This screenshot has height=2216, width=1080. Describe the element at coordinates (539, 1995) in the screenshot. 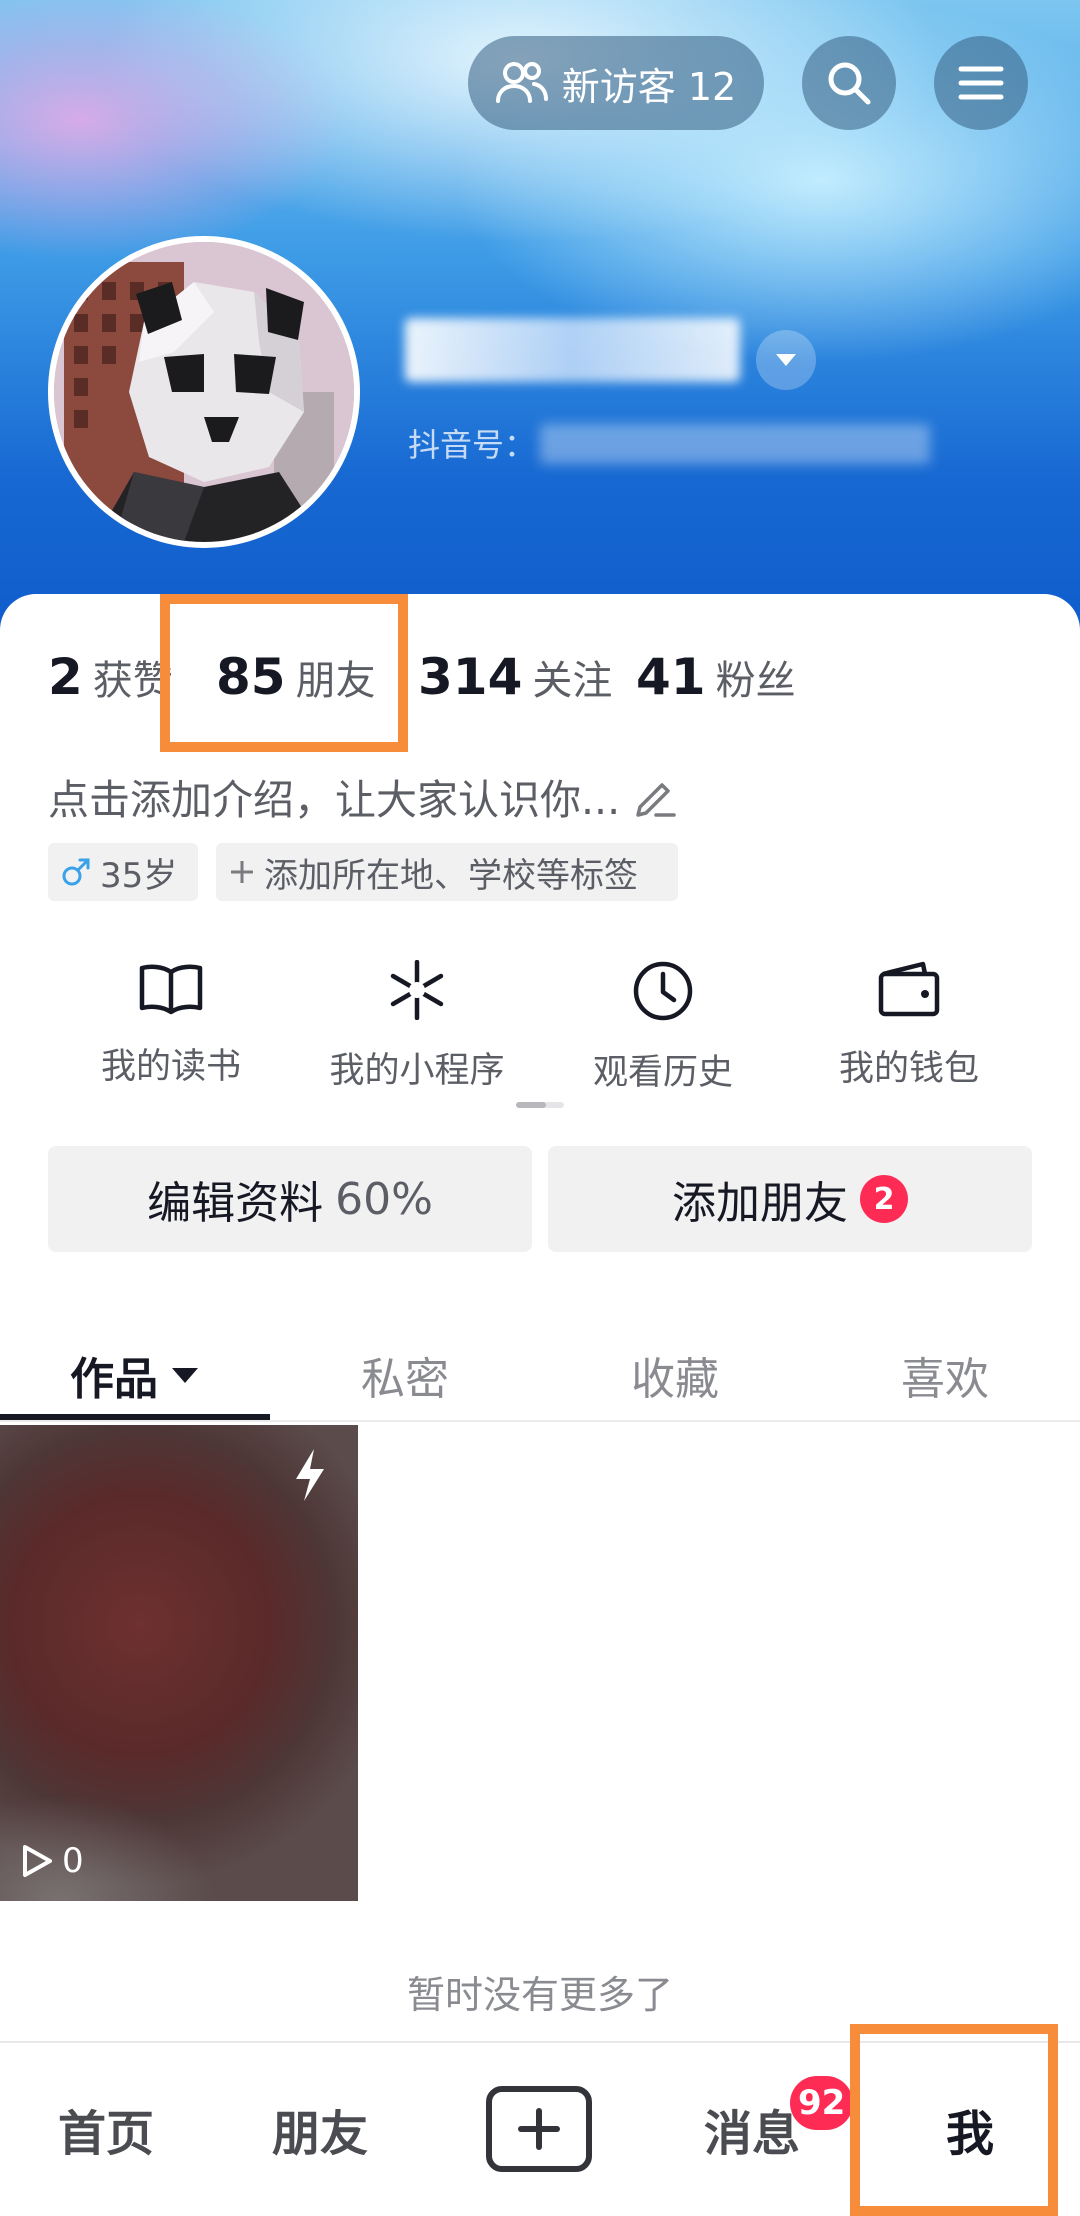

I see `no-more-content-text: 暂时没有更多了` at that location.